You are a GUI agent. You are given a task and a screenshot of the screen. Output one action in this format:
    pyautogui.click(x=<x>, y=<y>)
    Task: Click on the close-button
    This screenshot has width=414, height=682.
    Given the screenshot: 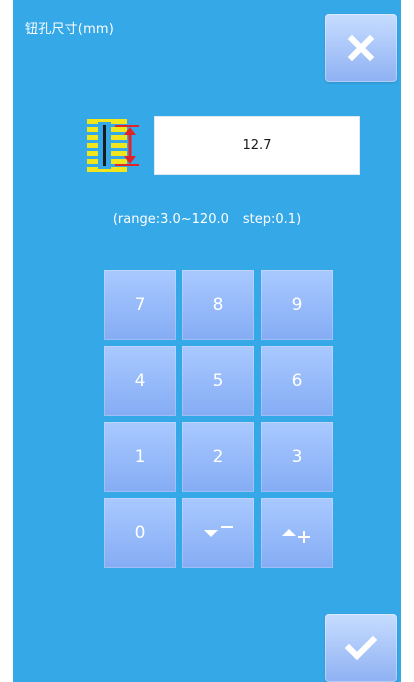 What is the action you would take?
    pyautogui.click(x=361, y=48)
    